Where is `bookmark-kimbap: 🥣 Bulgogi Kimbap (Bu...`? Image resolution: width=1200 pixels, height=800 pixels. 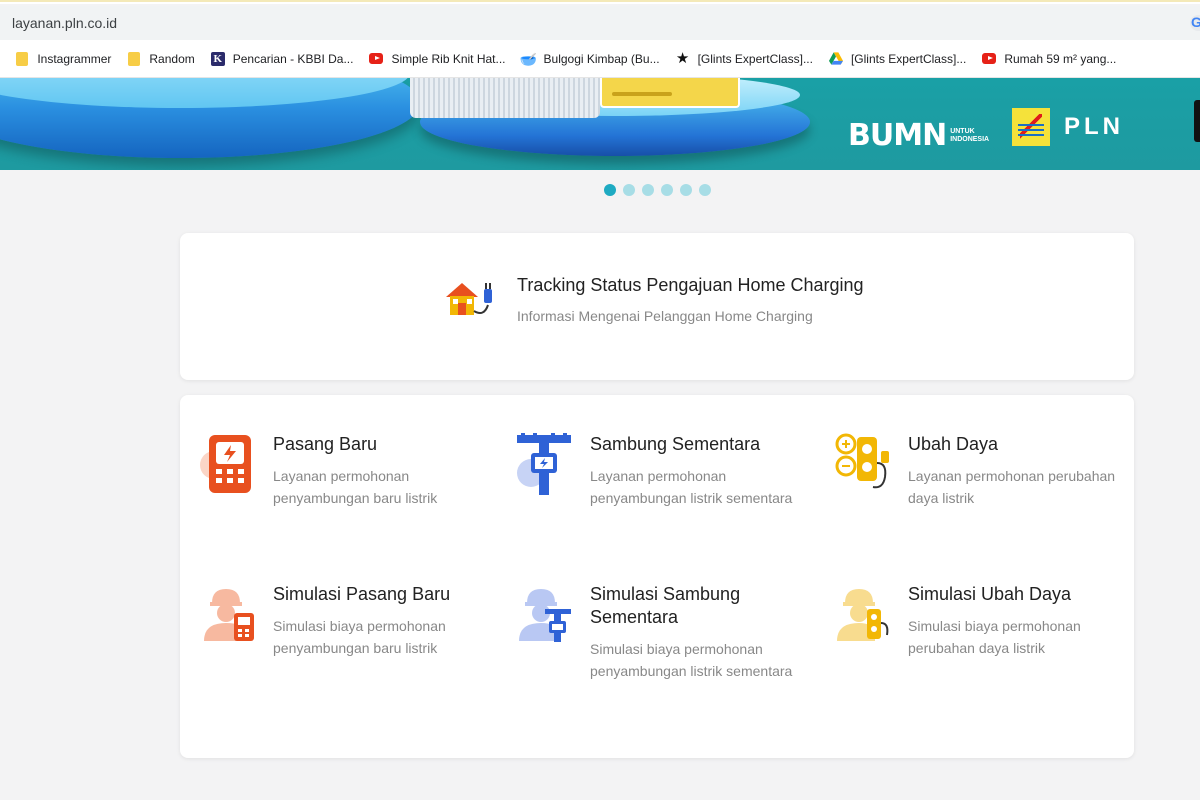 bookmark-kimbap: 🥣 Bulgogi Kimbap (Bu... is located at coordinates (591, 59).